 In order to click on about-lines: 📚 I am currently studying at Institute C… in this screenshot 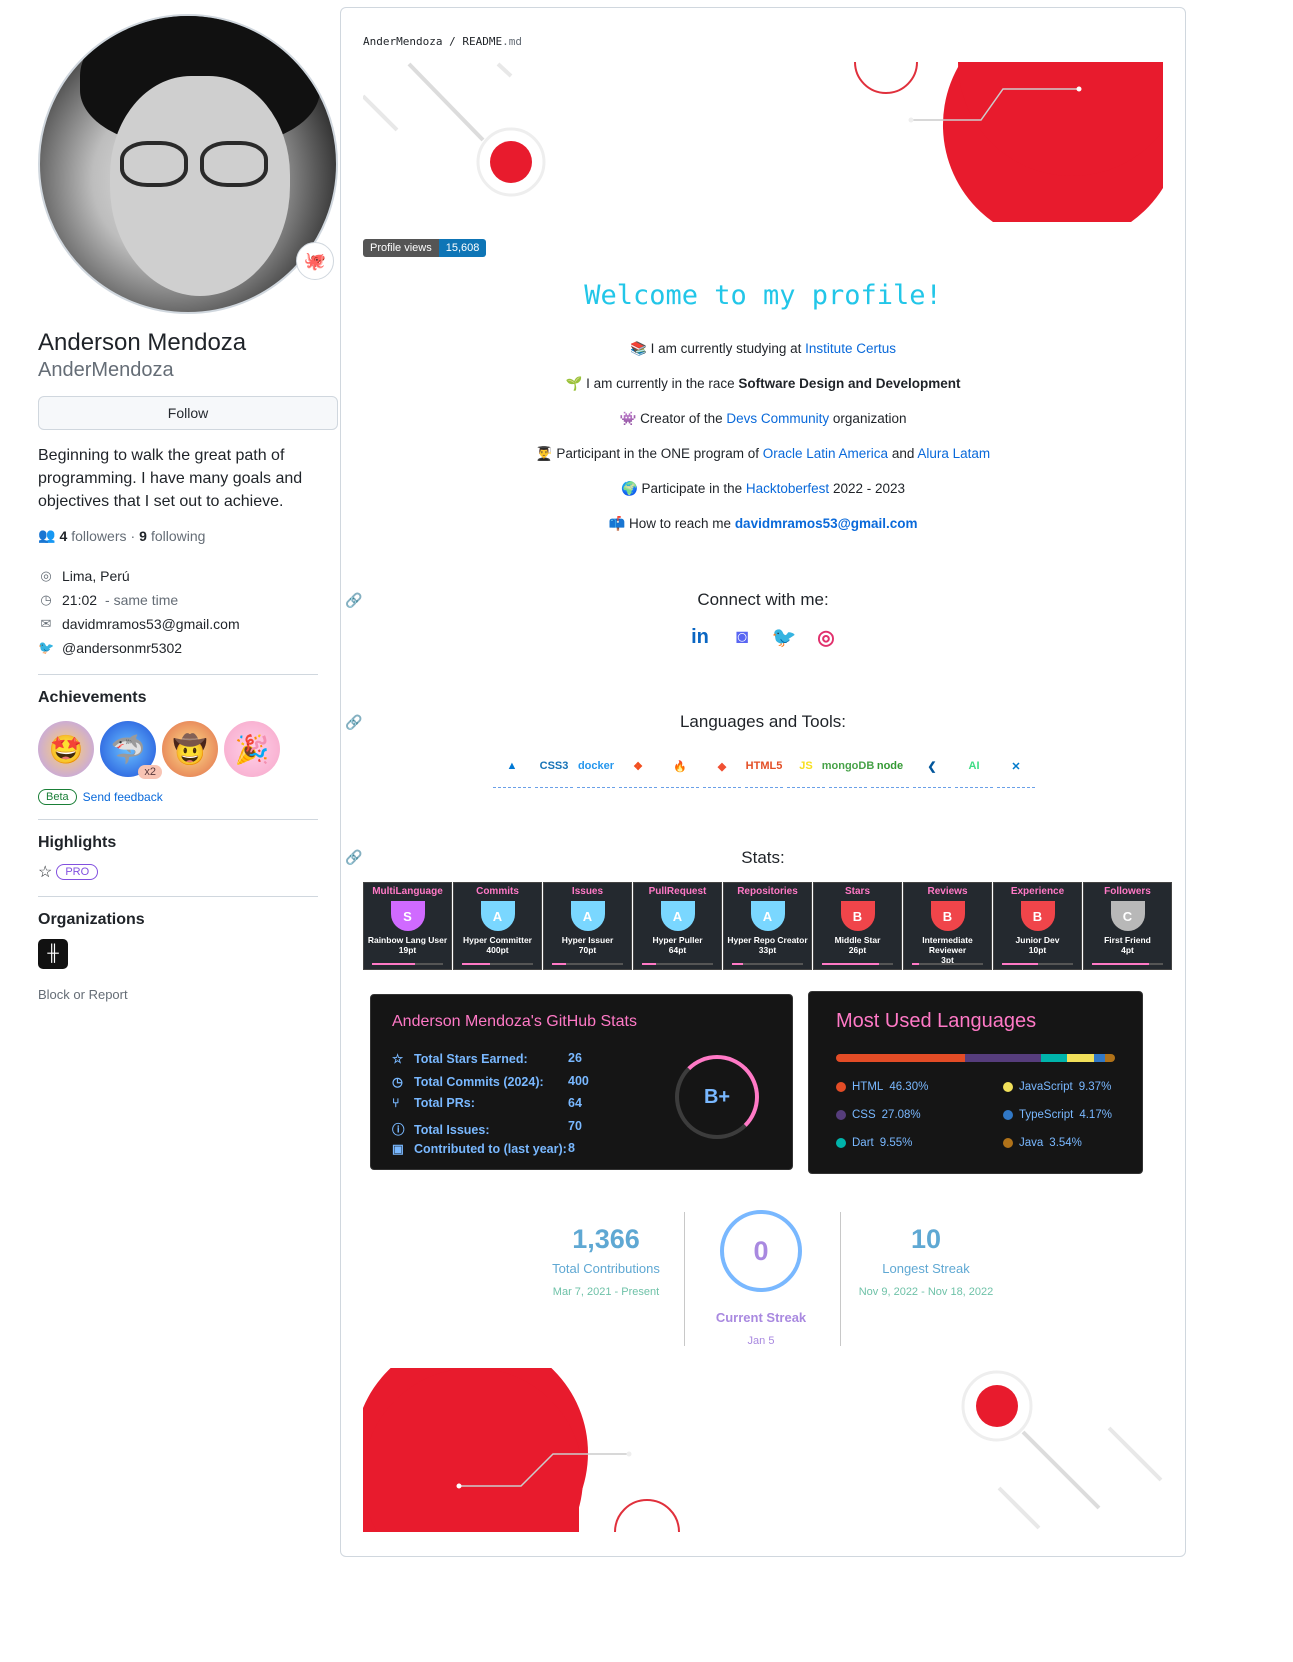, I will do `click(763, 443)`.